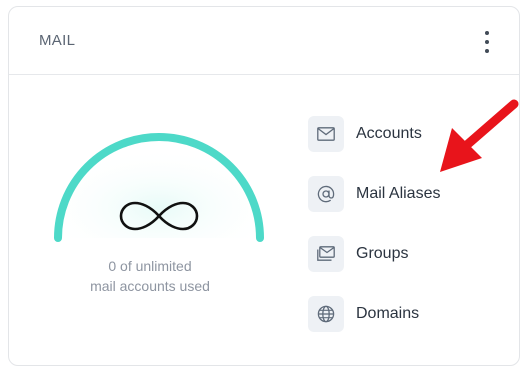 The image size is (528, 366). What do you see at coordinates (150, 276) in the screenshot?
I see `usage-text: 0 of unlimited mail accounts used` at bounding box center [150, 276].